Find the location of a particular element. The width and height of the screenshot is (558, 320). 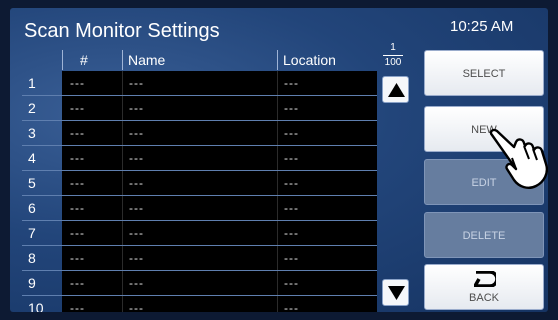

row-number: 2 is located at coordinates (32, 108).